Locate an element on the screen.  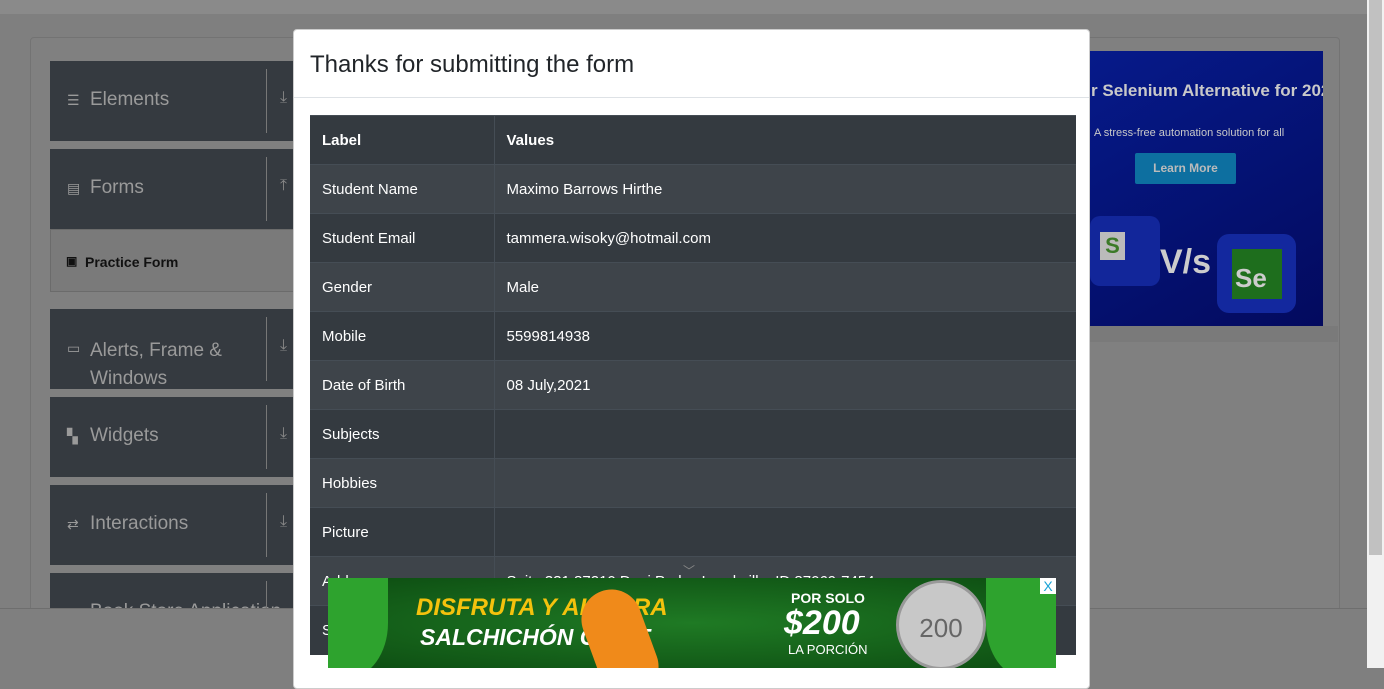
sidebar-item-forms: ▤ Forms ⤒ is located at coordinates (175, 189).